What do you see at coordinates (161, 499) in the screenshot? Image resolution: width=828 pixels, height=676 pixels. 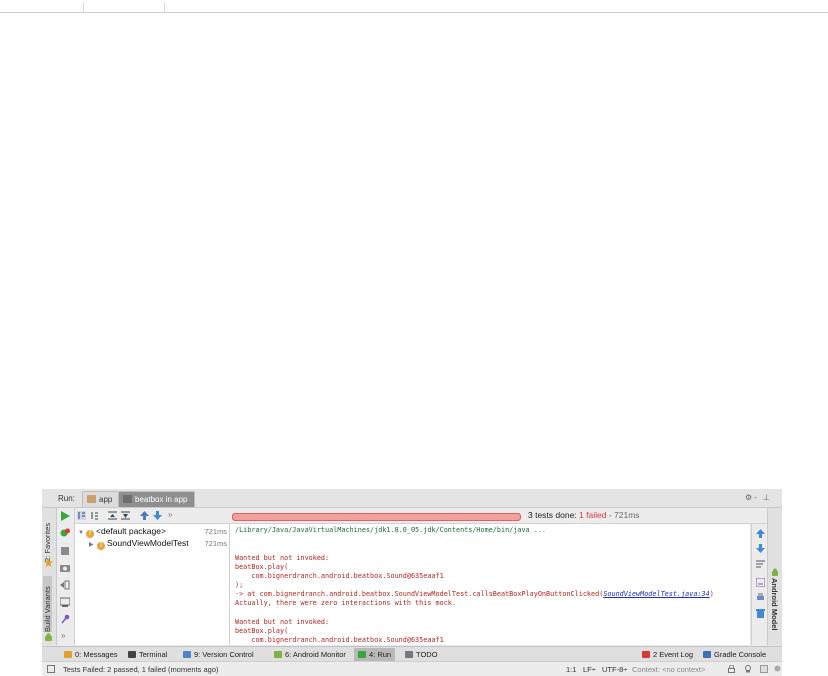 I see `tab-beatbox-label: beatbox in app` at bounding box center [161, 499].